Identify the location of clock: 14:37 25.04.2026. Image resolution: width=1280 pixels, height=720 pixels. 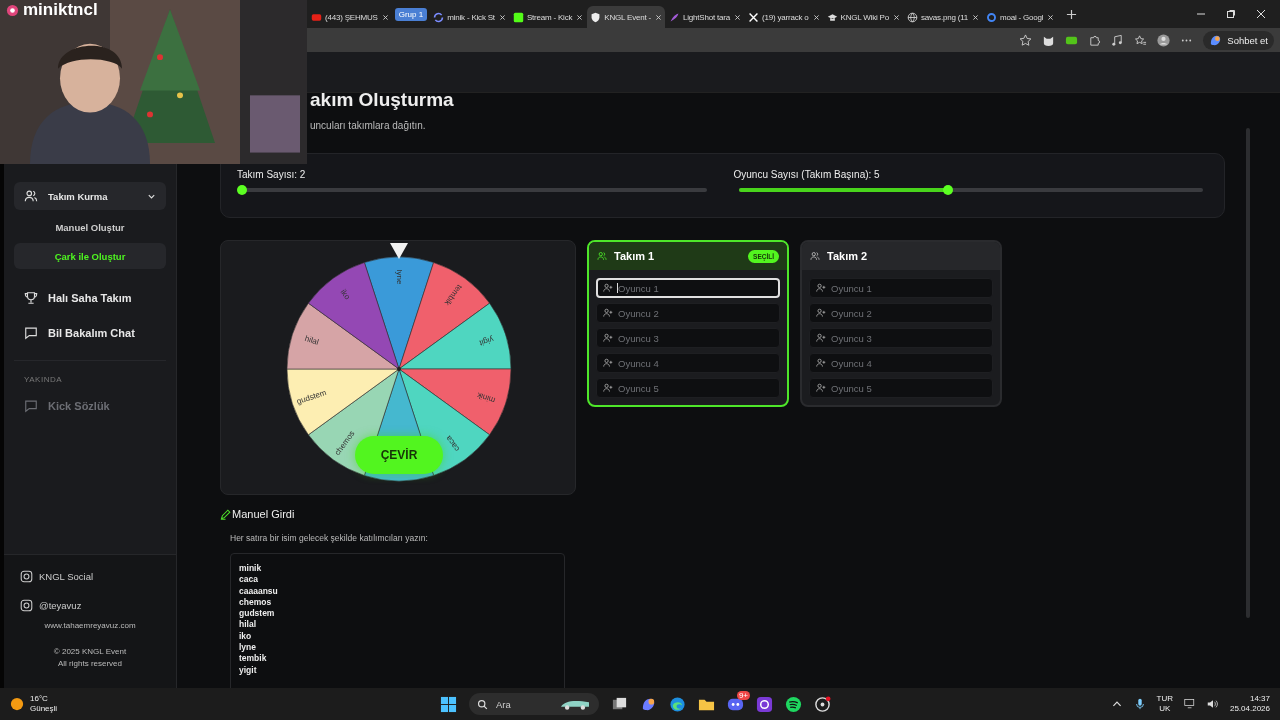
(1249, 704).